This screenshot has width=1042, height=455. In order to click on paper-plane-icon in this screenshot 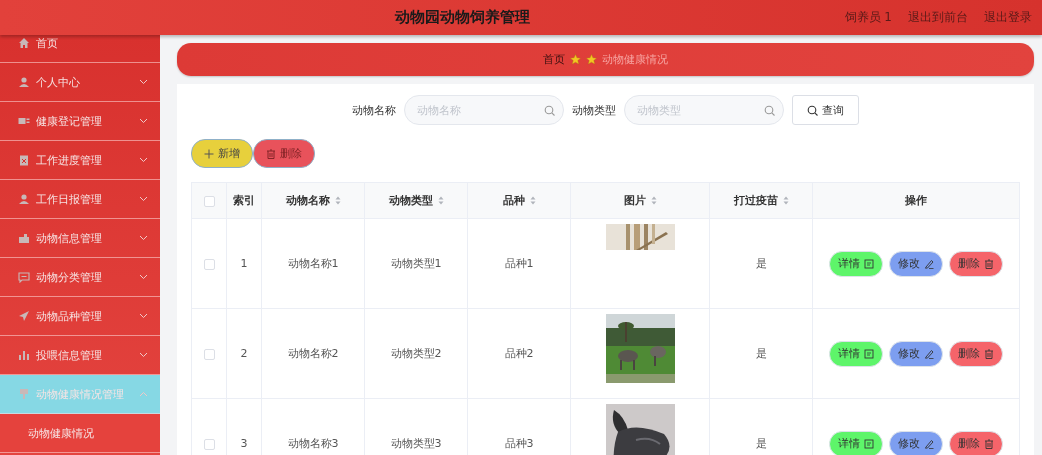, I will do `click(24, 316)`.